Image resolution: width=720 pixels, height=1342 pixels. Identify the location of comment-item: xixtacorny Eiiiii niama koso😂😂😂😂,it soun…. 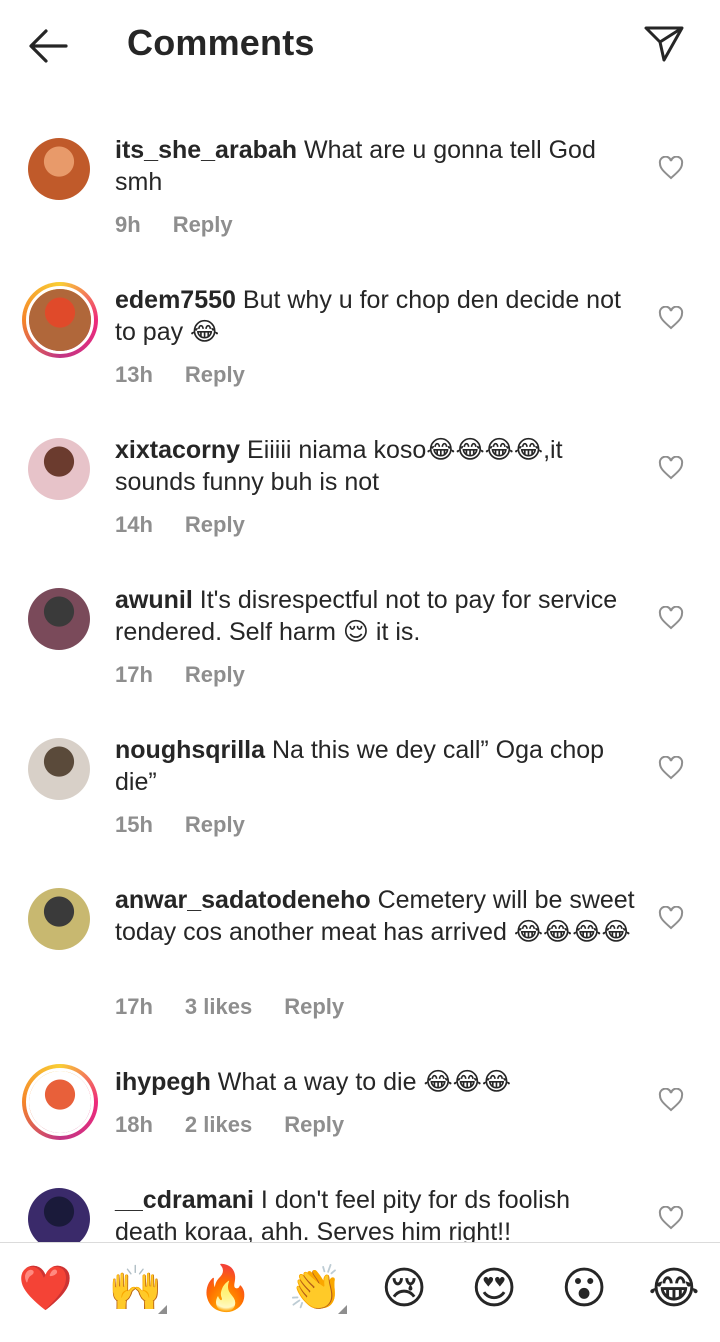
(360, 493).